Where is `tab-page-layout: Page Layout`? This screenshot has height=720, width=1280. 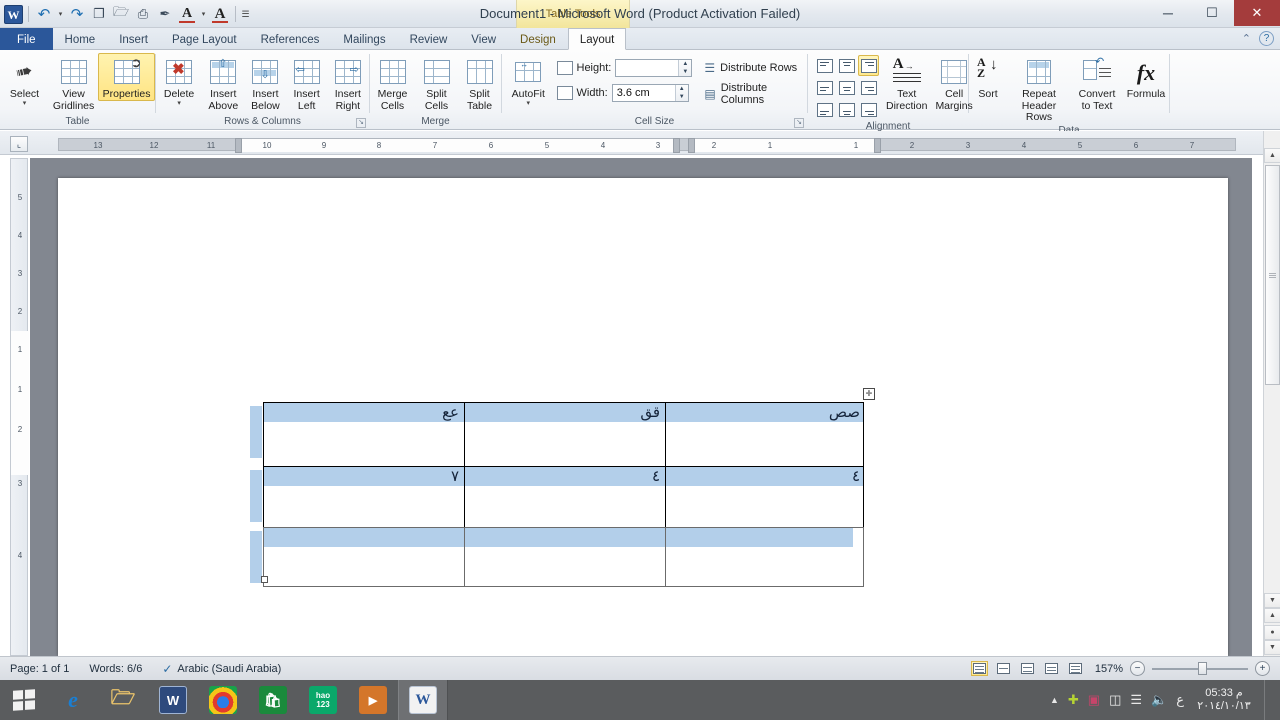
tab-page-layout: Page Layout is located at coordinates (204, 39).